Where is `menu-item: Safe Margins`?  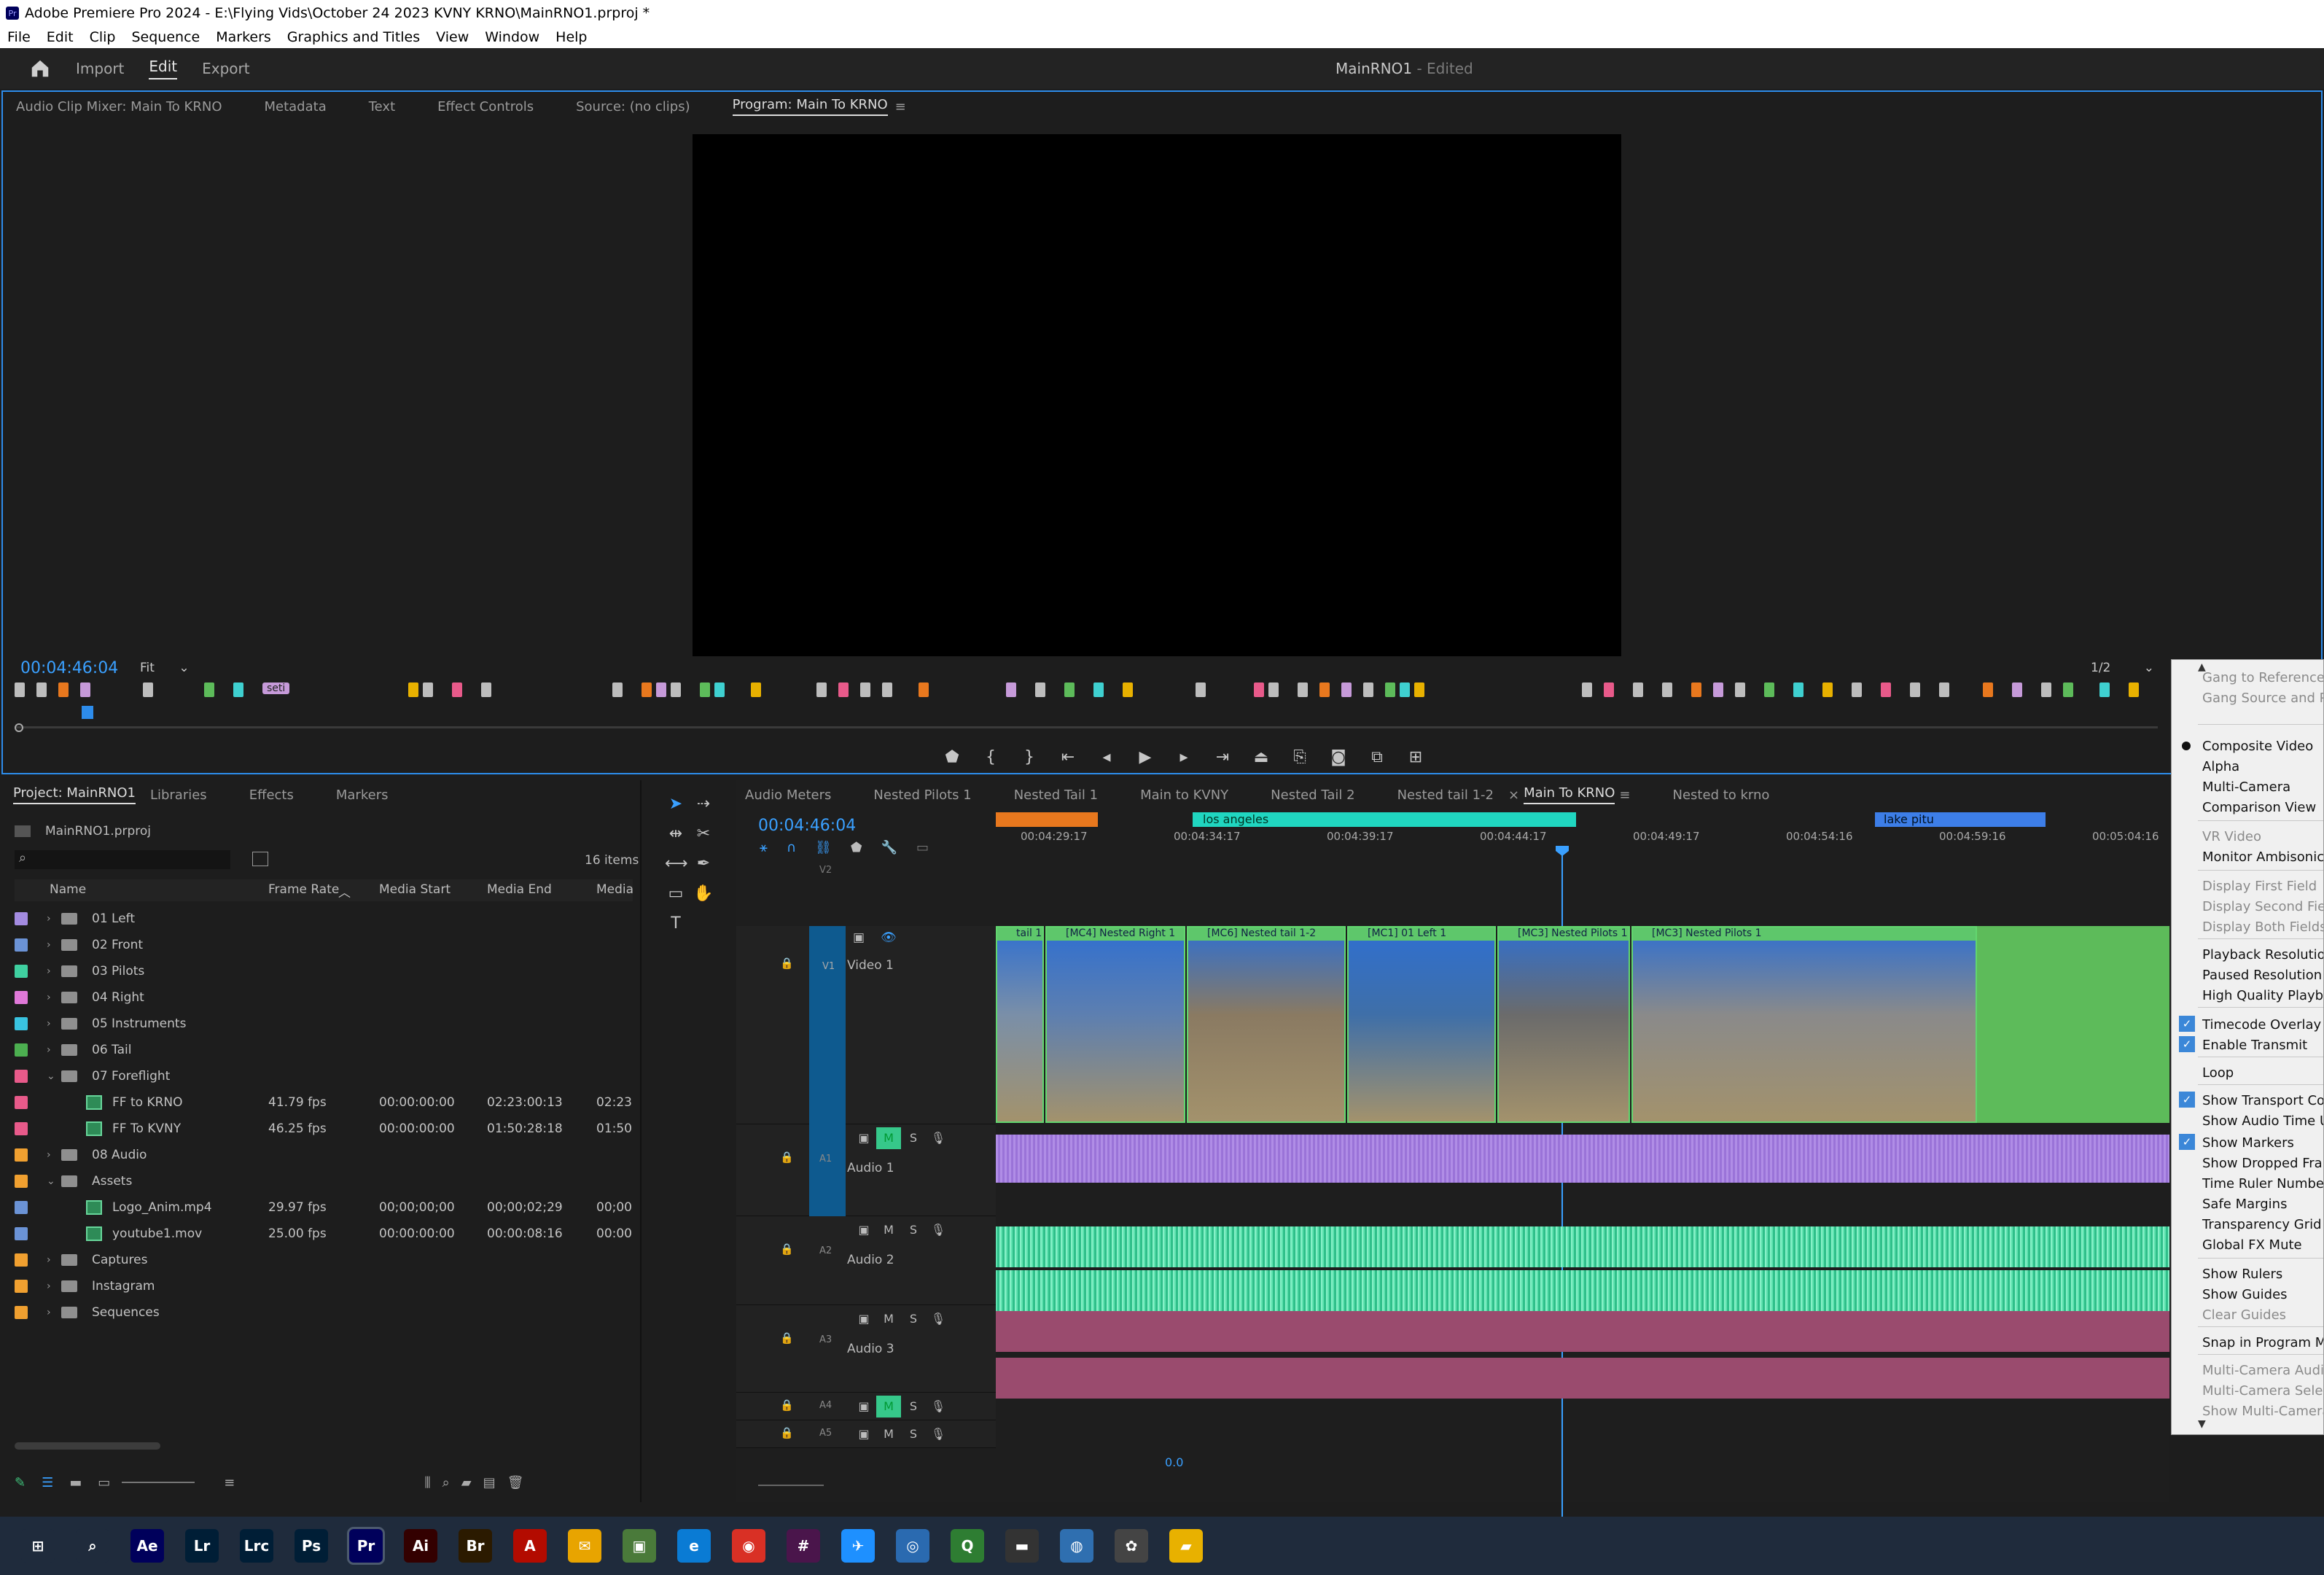 menu-item: Safe Margins is located at coordinates (2244, 1204).